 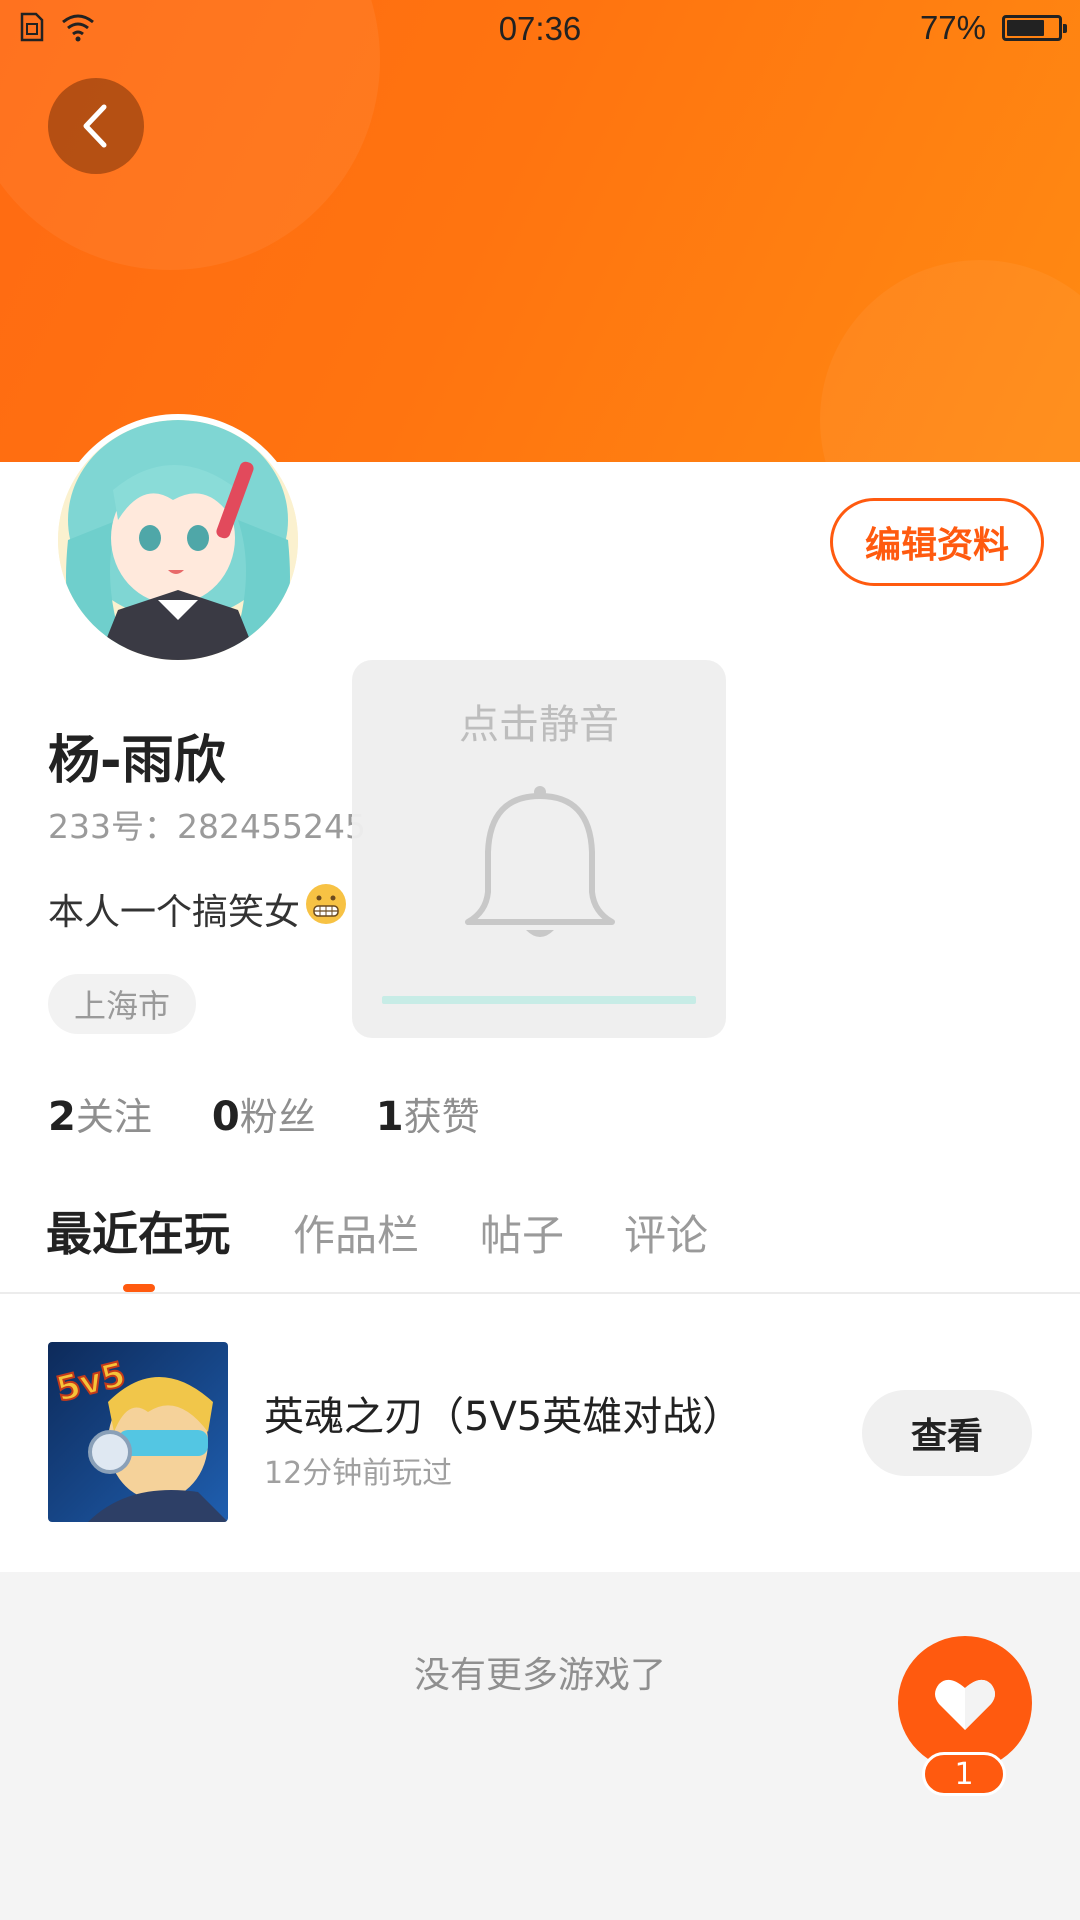 I want to click on volume-progress, so click(x=539, y=1000).